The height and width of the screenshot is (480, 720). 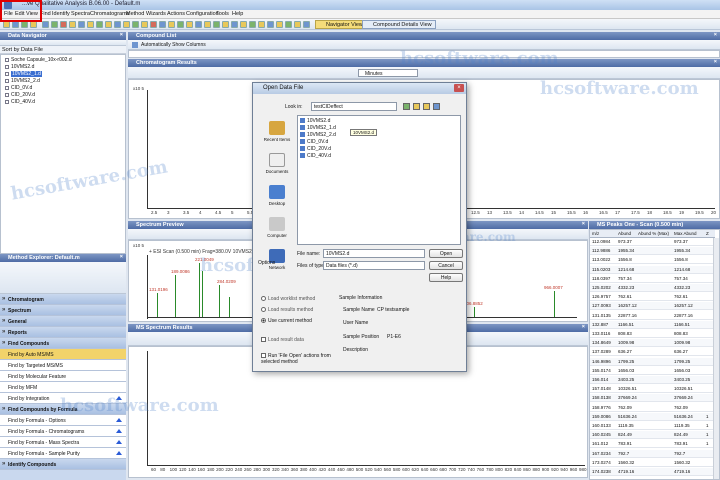 What do you see at coordinates (176, 14) in the screenshot?
I see `menu-actions: Actions` at bounding box center [176, 14].